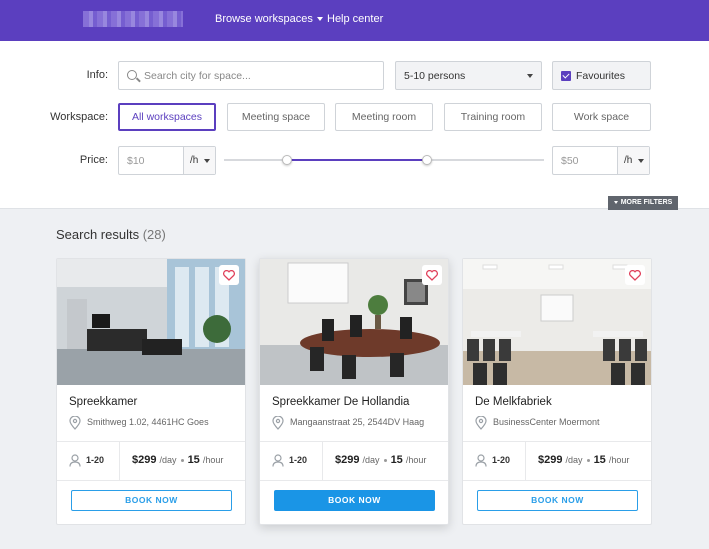 The image size is (709, 549). I want to click on workspace-label: Workspace:, so click(79, 117).